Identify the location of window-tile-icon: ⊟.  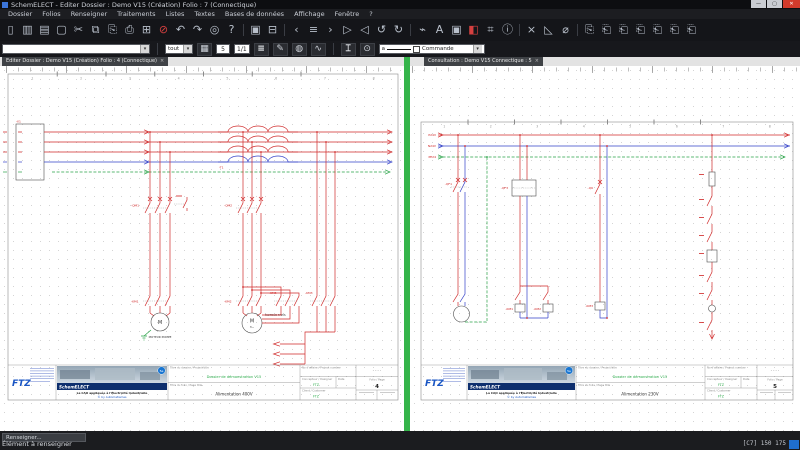
(273, 30).